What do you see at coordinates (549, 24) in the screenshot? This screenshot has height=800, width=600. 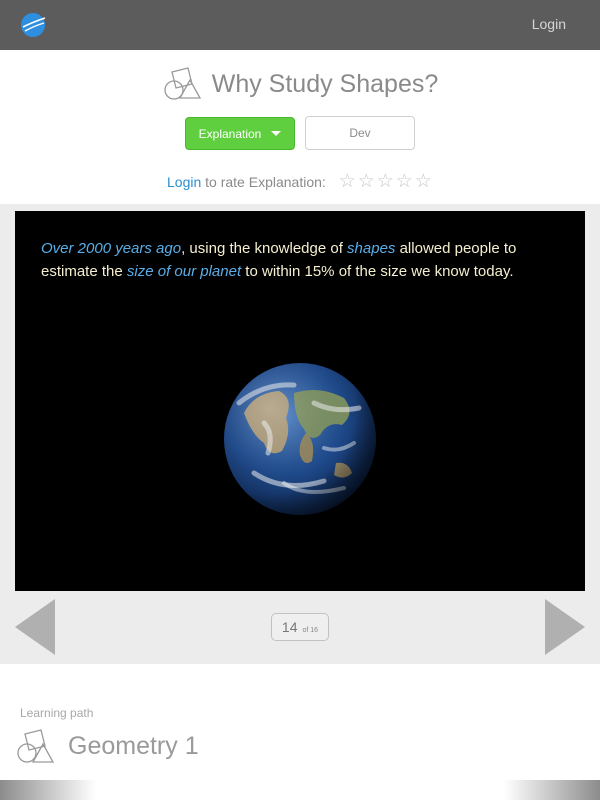 I see `top-login-link: Login` at bounding box center [549, 24].